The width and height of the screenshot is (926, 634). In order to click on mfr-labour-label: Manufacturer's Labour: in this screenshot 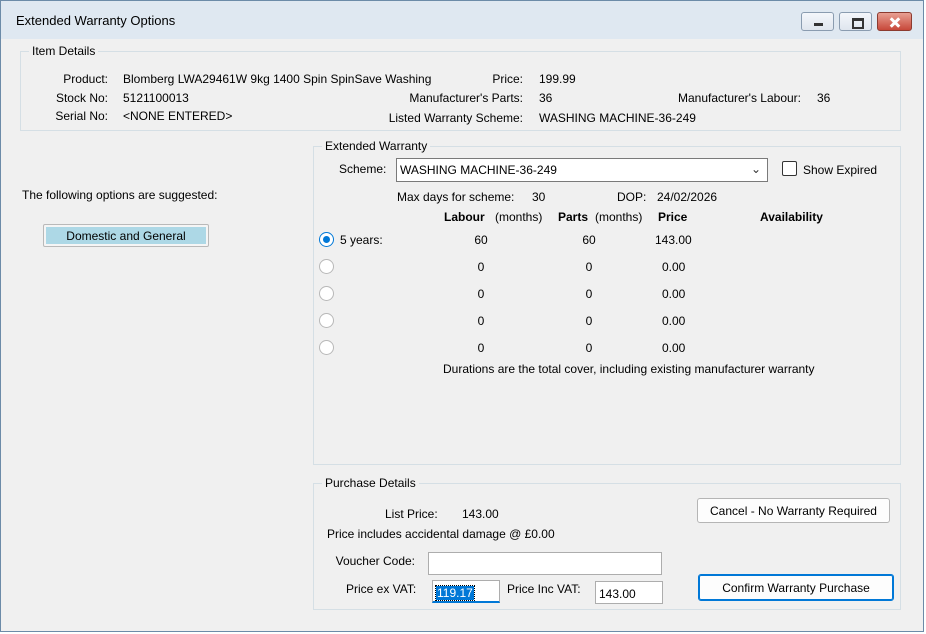, I will do `click(739, 98)`.